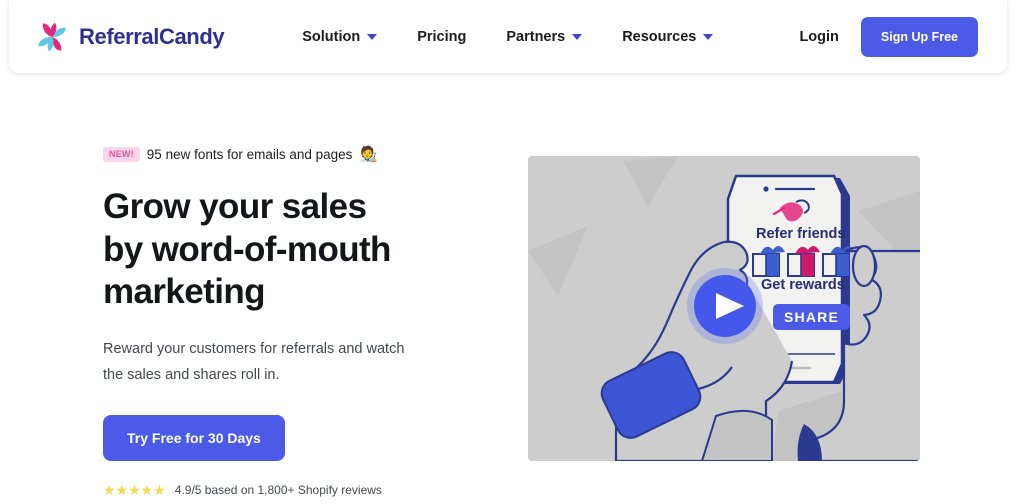  What do you see at coordinates (659, 36) in the screenshot?
I see `nav-label: Resources` at bounding box center [659, 36].